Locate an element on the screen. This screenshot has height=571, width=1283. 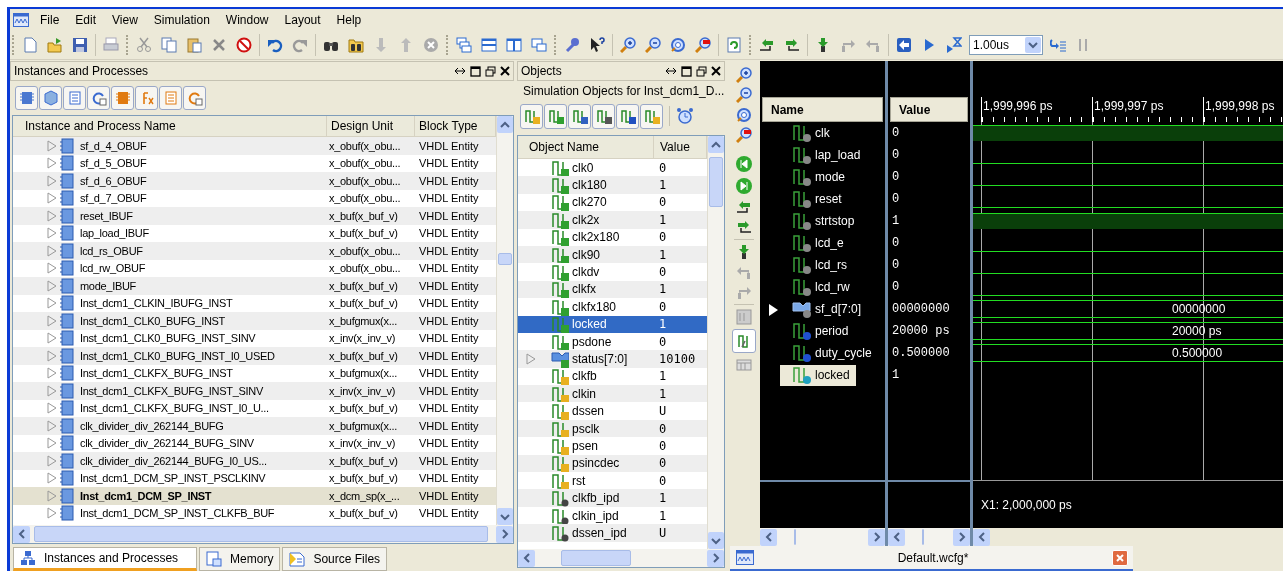
signal-name: clk is located at coordinates (822, 133).